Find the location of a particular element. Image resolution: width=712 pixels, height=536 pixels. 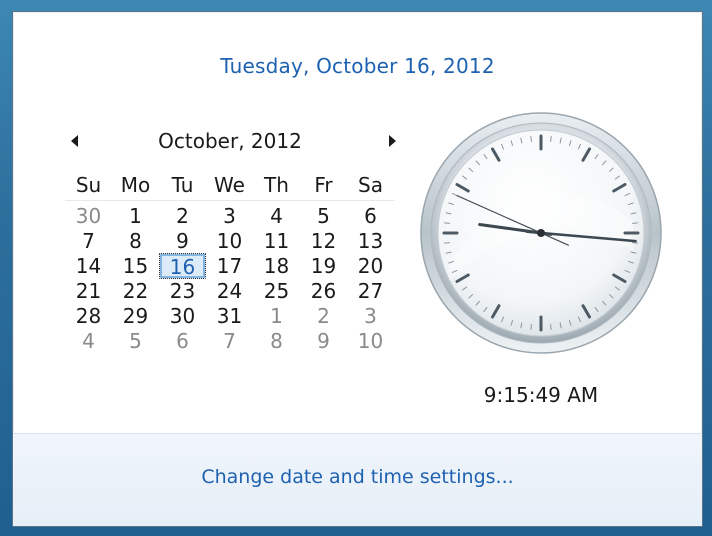

digital-time: 9:15:49 AM is located at coordinates (541, 395).